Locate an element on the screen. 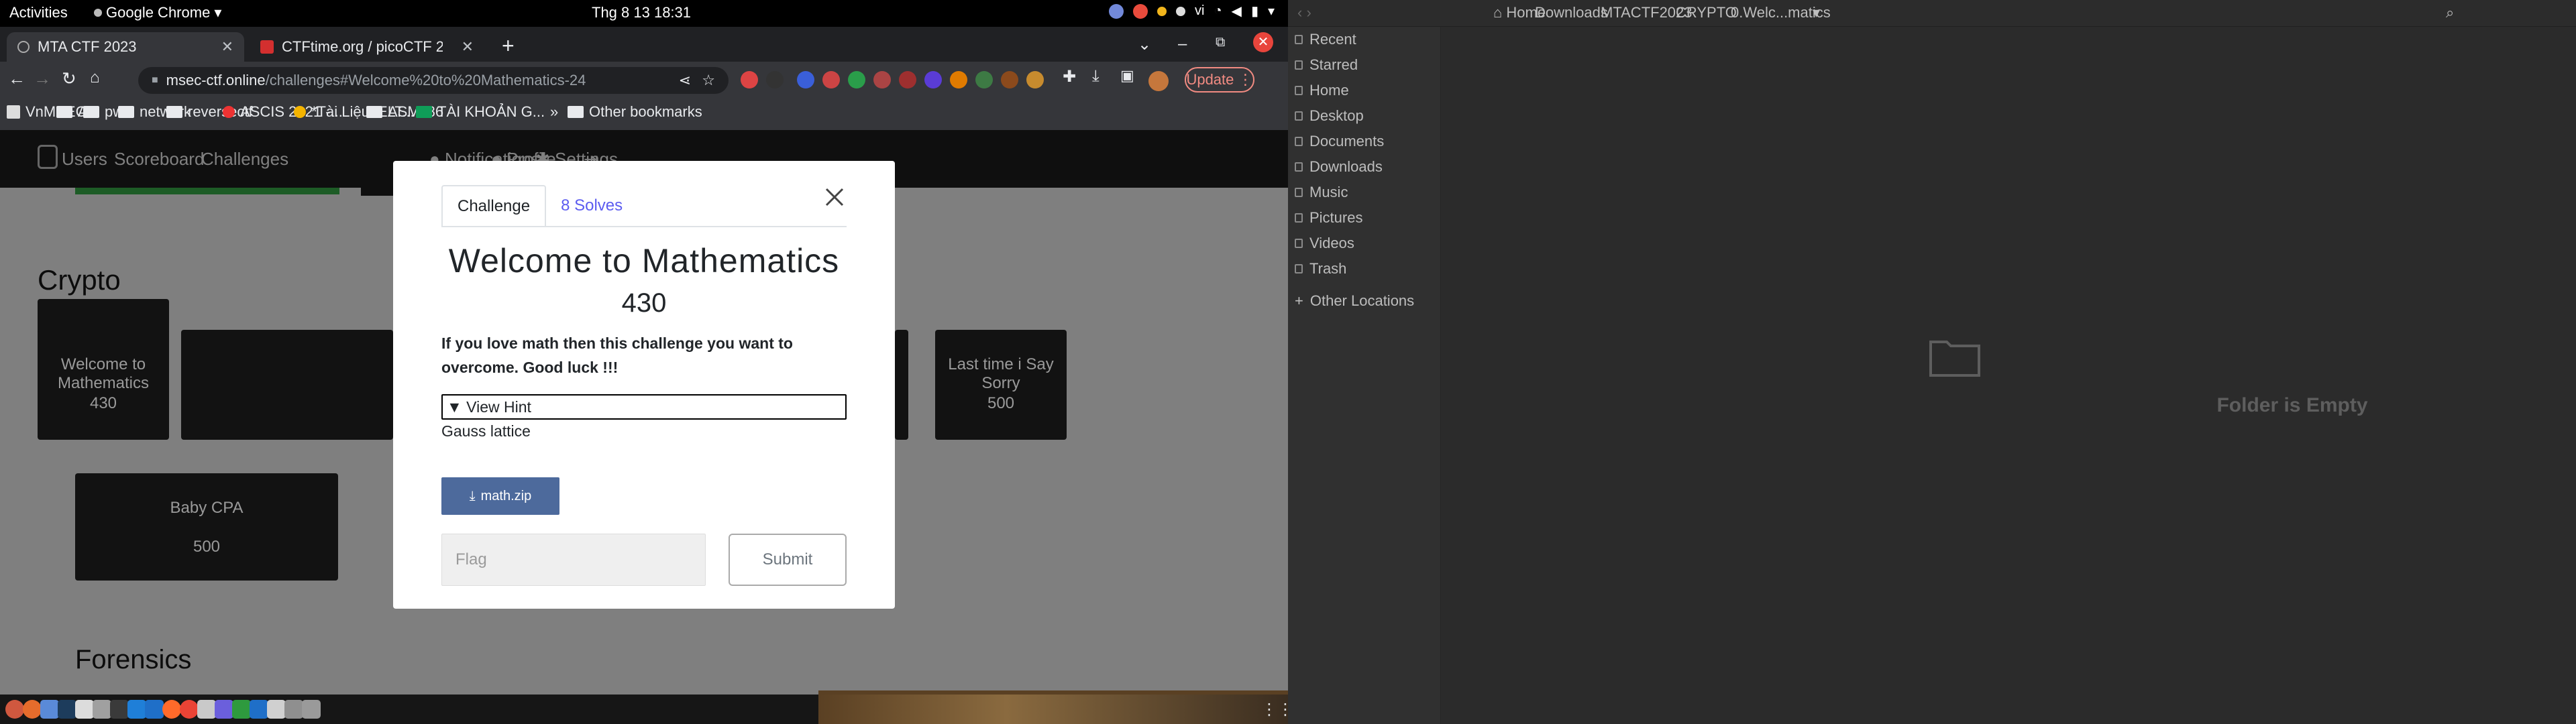 The image size is (2576, 724). lock-icon: ■ is located at coordinates (155, 80).